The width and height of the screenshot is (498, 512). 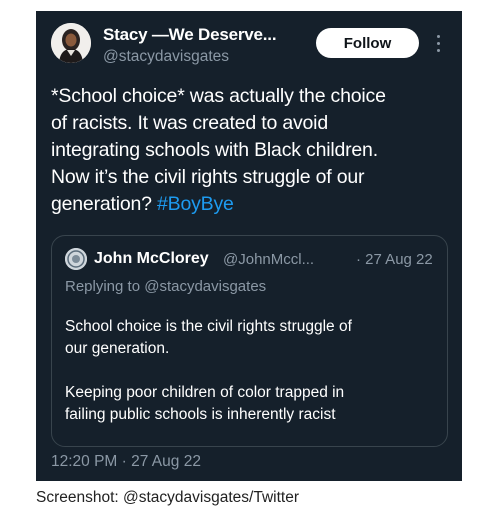 What do you see at coordinates (394, 259) in the screenshot?
I see `quoted-tweet-date: · 27 Aug 22` at bounding box center [394, 259].